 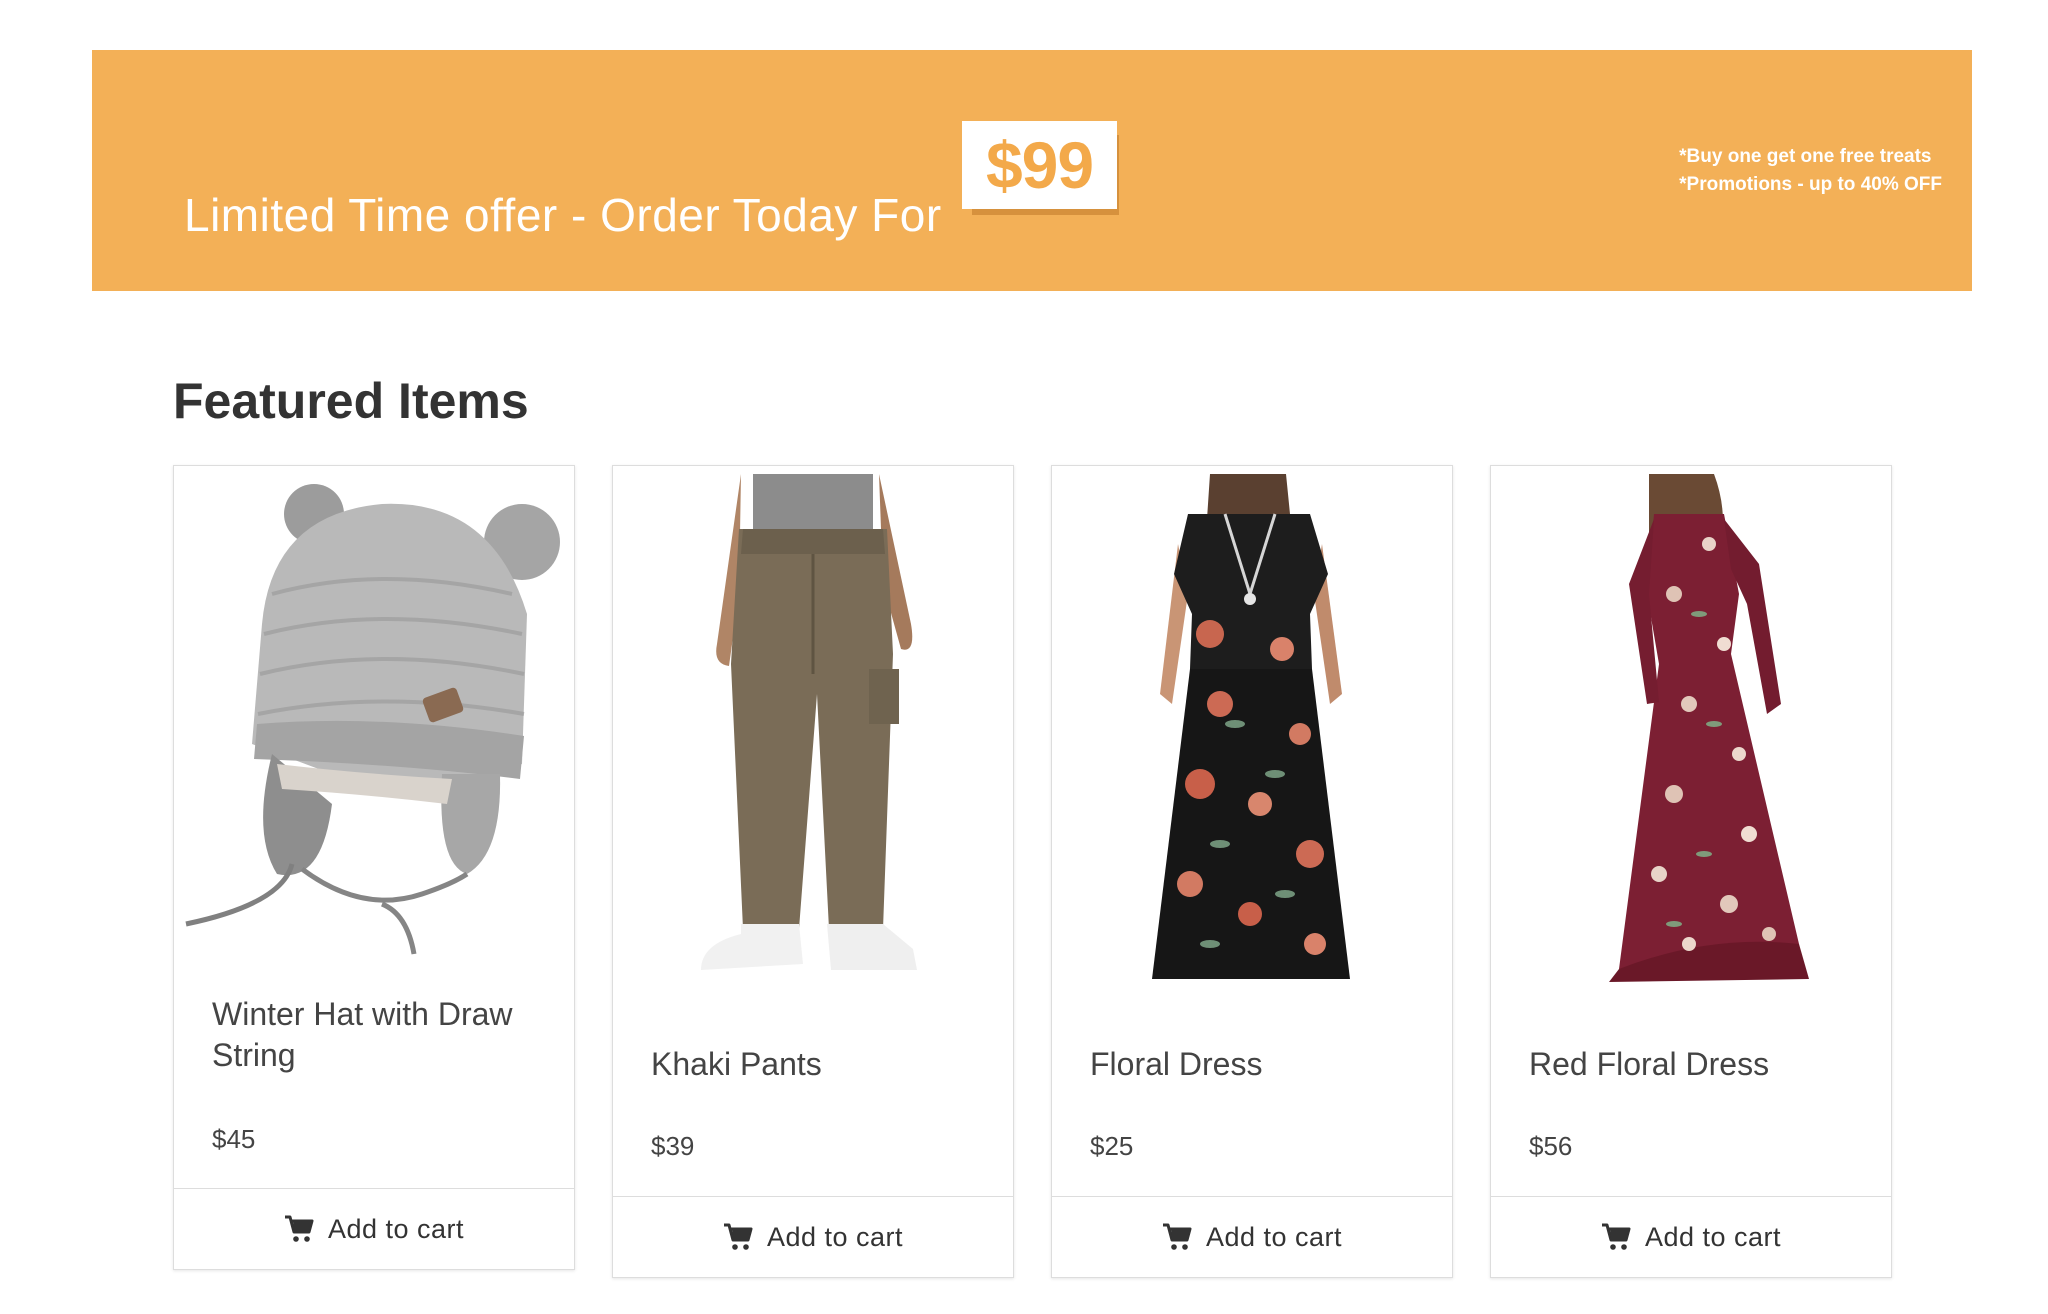 What do you see at coordinates (813, 731) in the screenshot?
I see `product-image-pants` at bounding box center [813, 731].